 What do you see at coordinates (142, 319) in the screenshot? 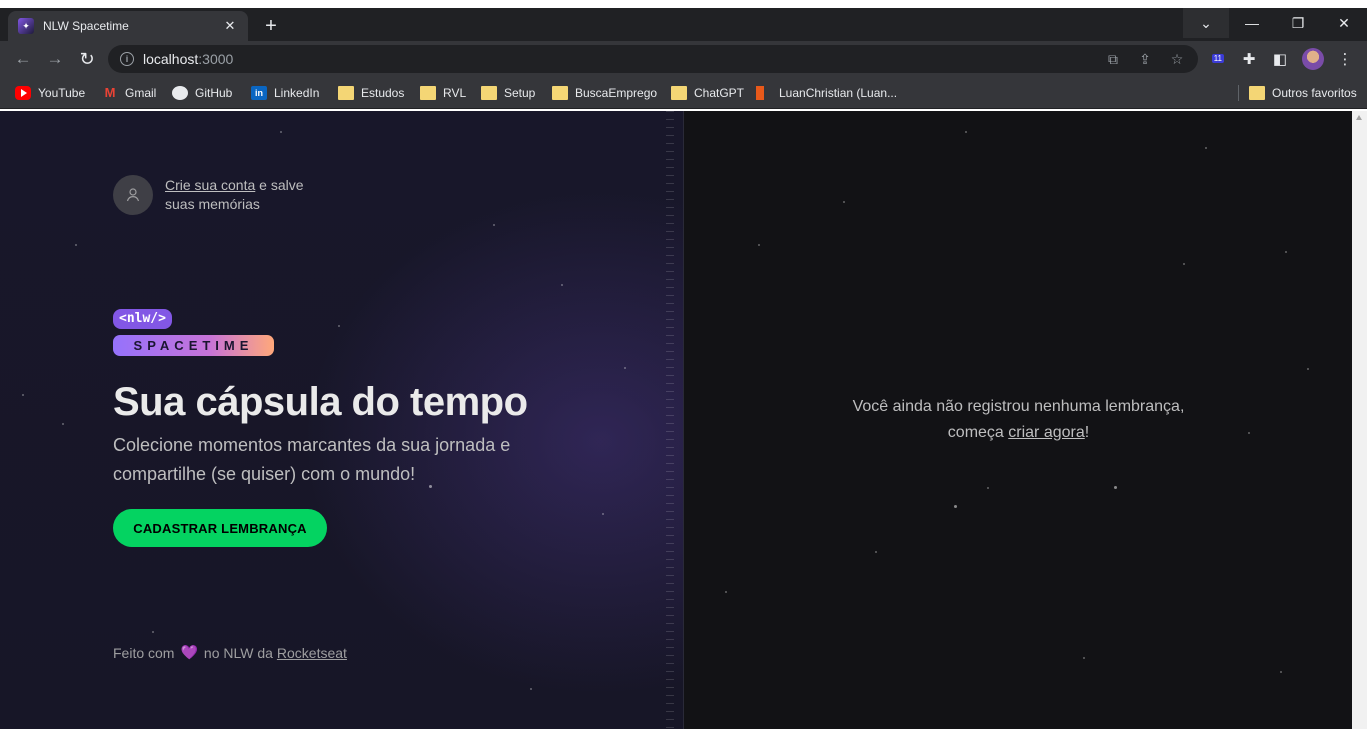
I see `logo-nlw-badge: <nlw/>` at bounding box center [142, 319].